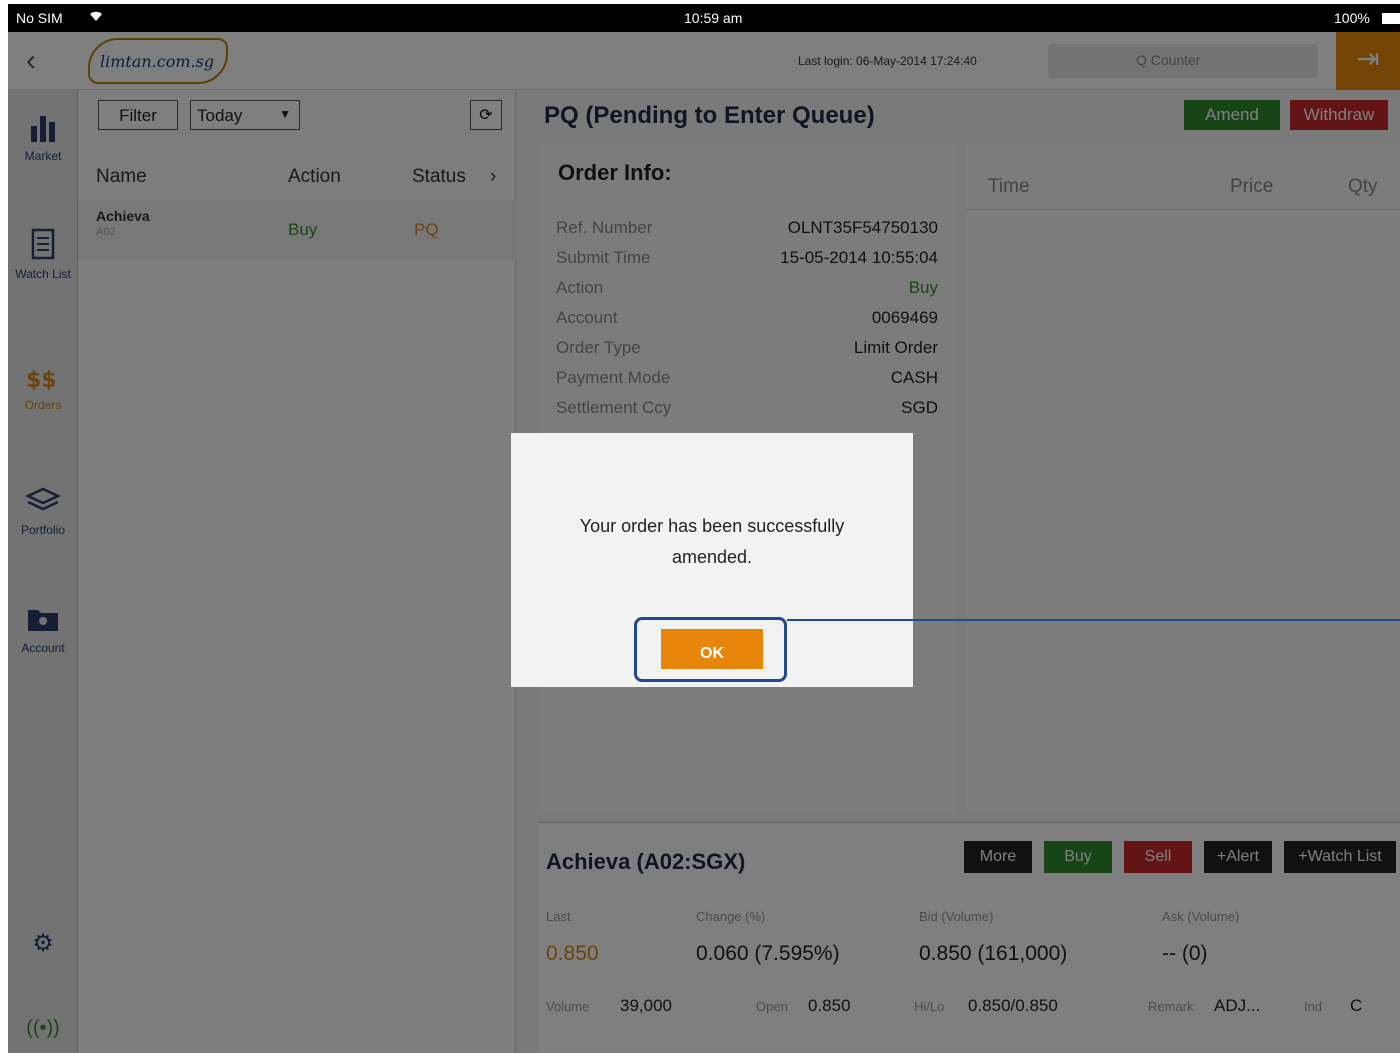 This screenshot has width=1400, height=1053. Describe the element at coordinates (710, 649) in the screenshot. I see `annotation-highlight-box` at that location.